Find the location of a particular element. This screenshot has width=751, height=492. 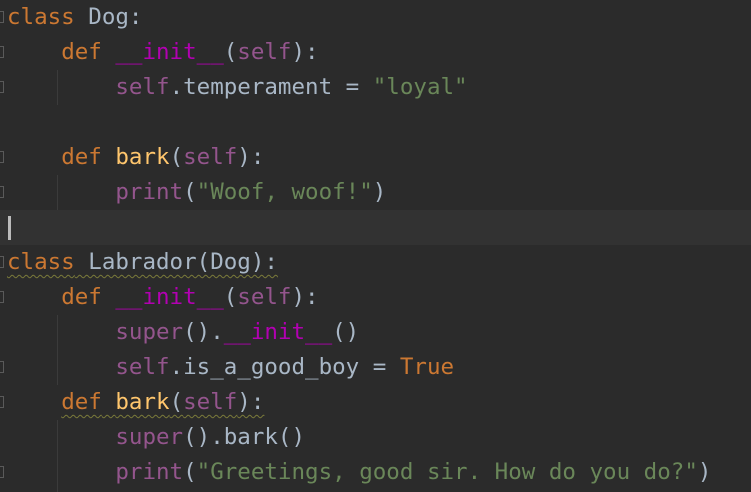

code-line: self.is_a_good_boy = True is located at coordinates (375, 367).